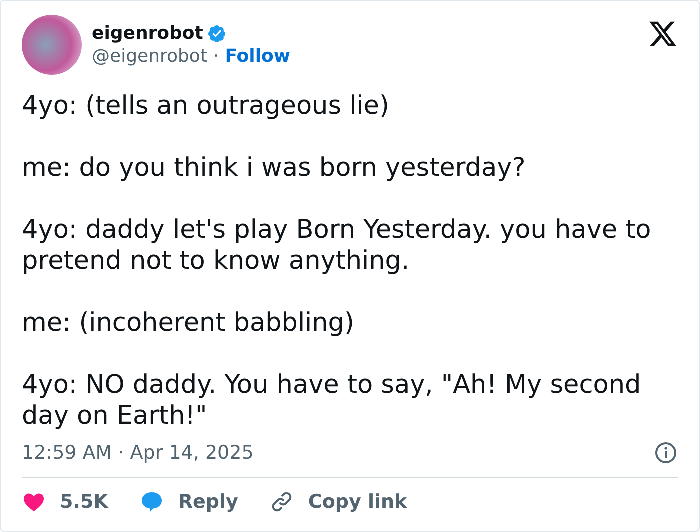 This screenshot has height=532, width=700. Describe the element at coordinates (337, 246) in the screenshot. I see `tweet-paragraph: 4yo: daddy let's play Born Yesterday. you have to pretend not to know anything.` at that location.